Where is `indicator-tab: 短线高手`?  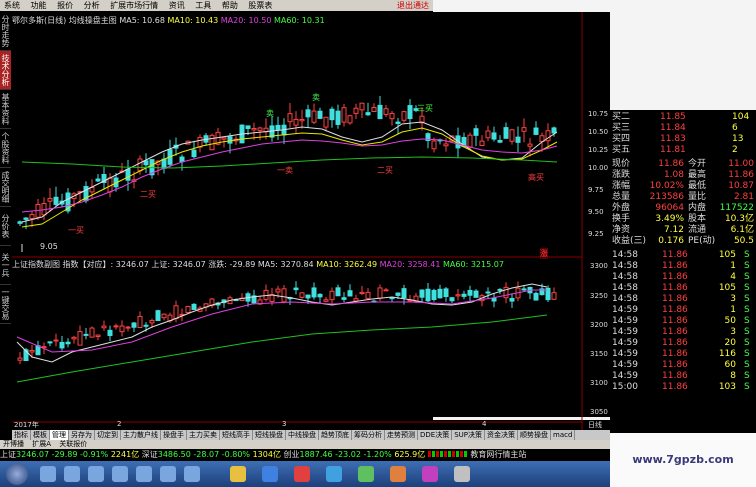 indicator-tab: 短线高手 is located at coordinates (236, 435).